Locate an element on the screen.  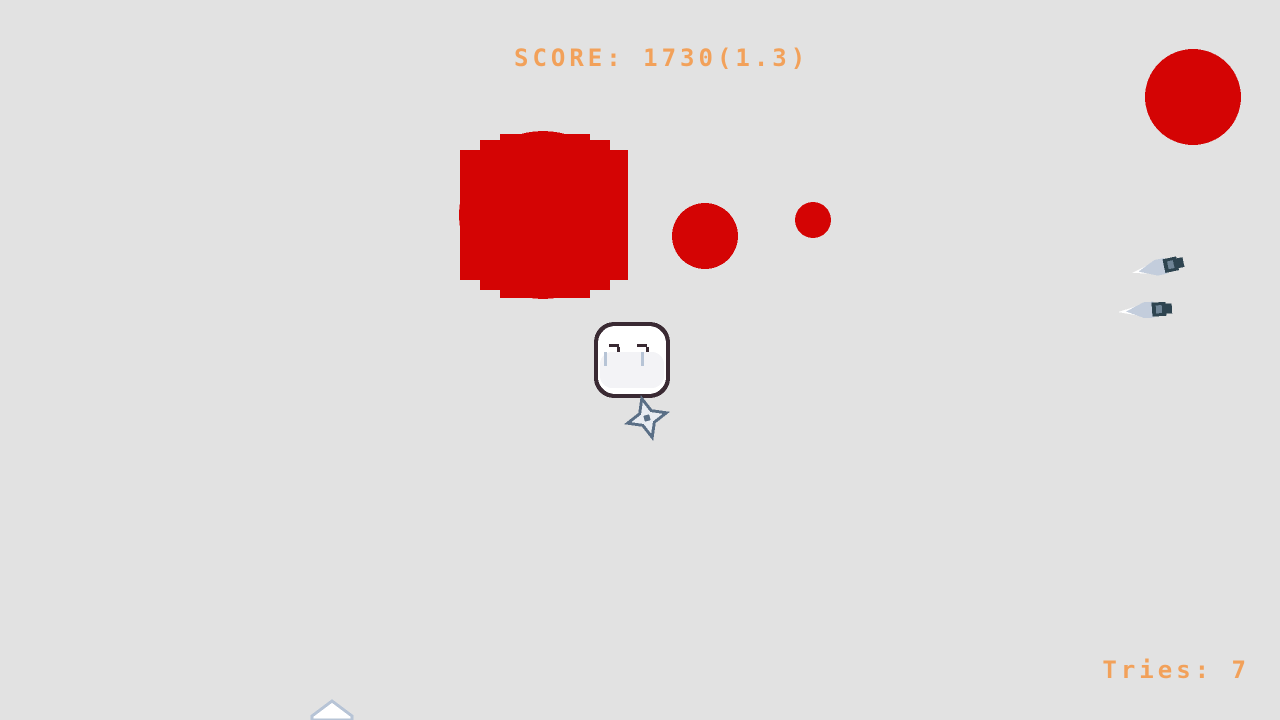
score-multiplier: (1.3) is located at coordinates (763, 58).